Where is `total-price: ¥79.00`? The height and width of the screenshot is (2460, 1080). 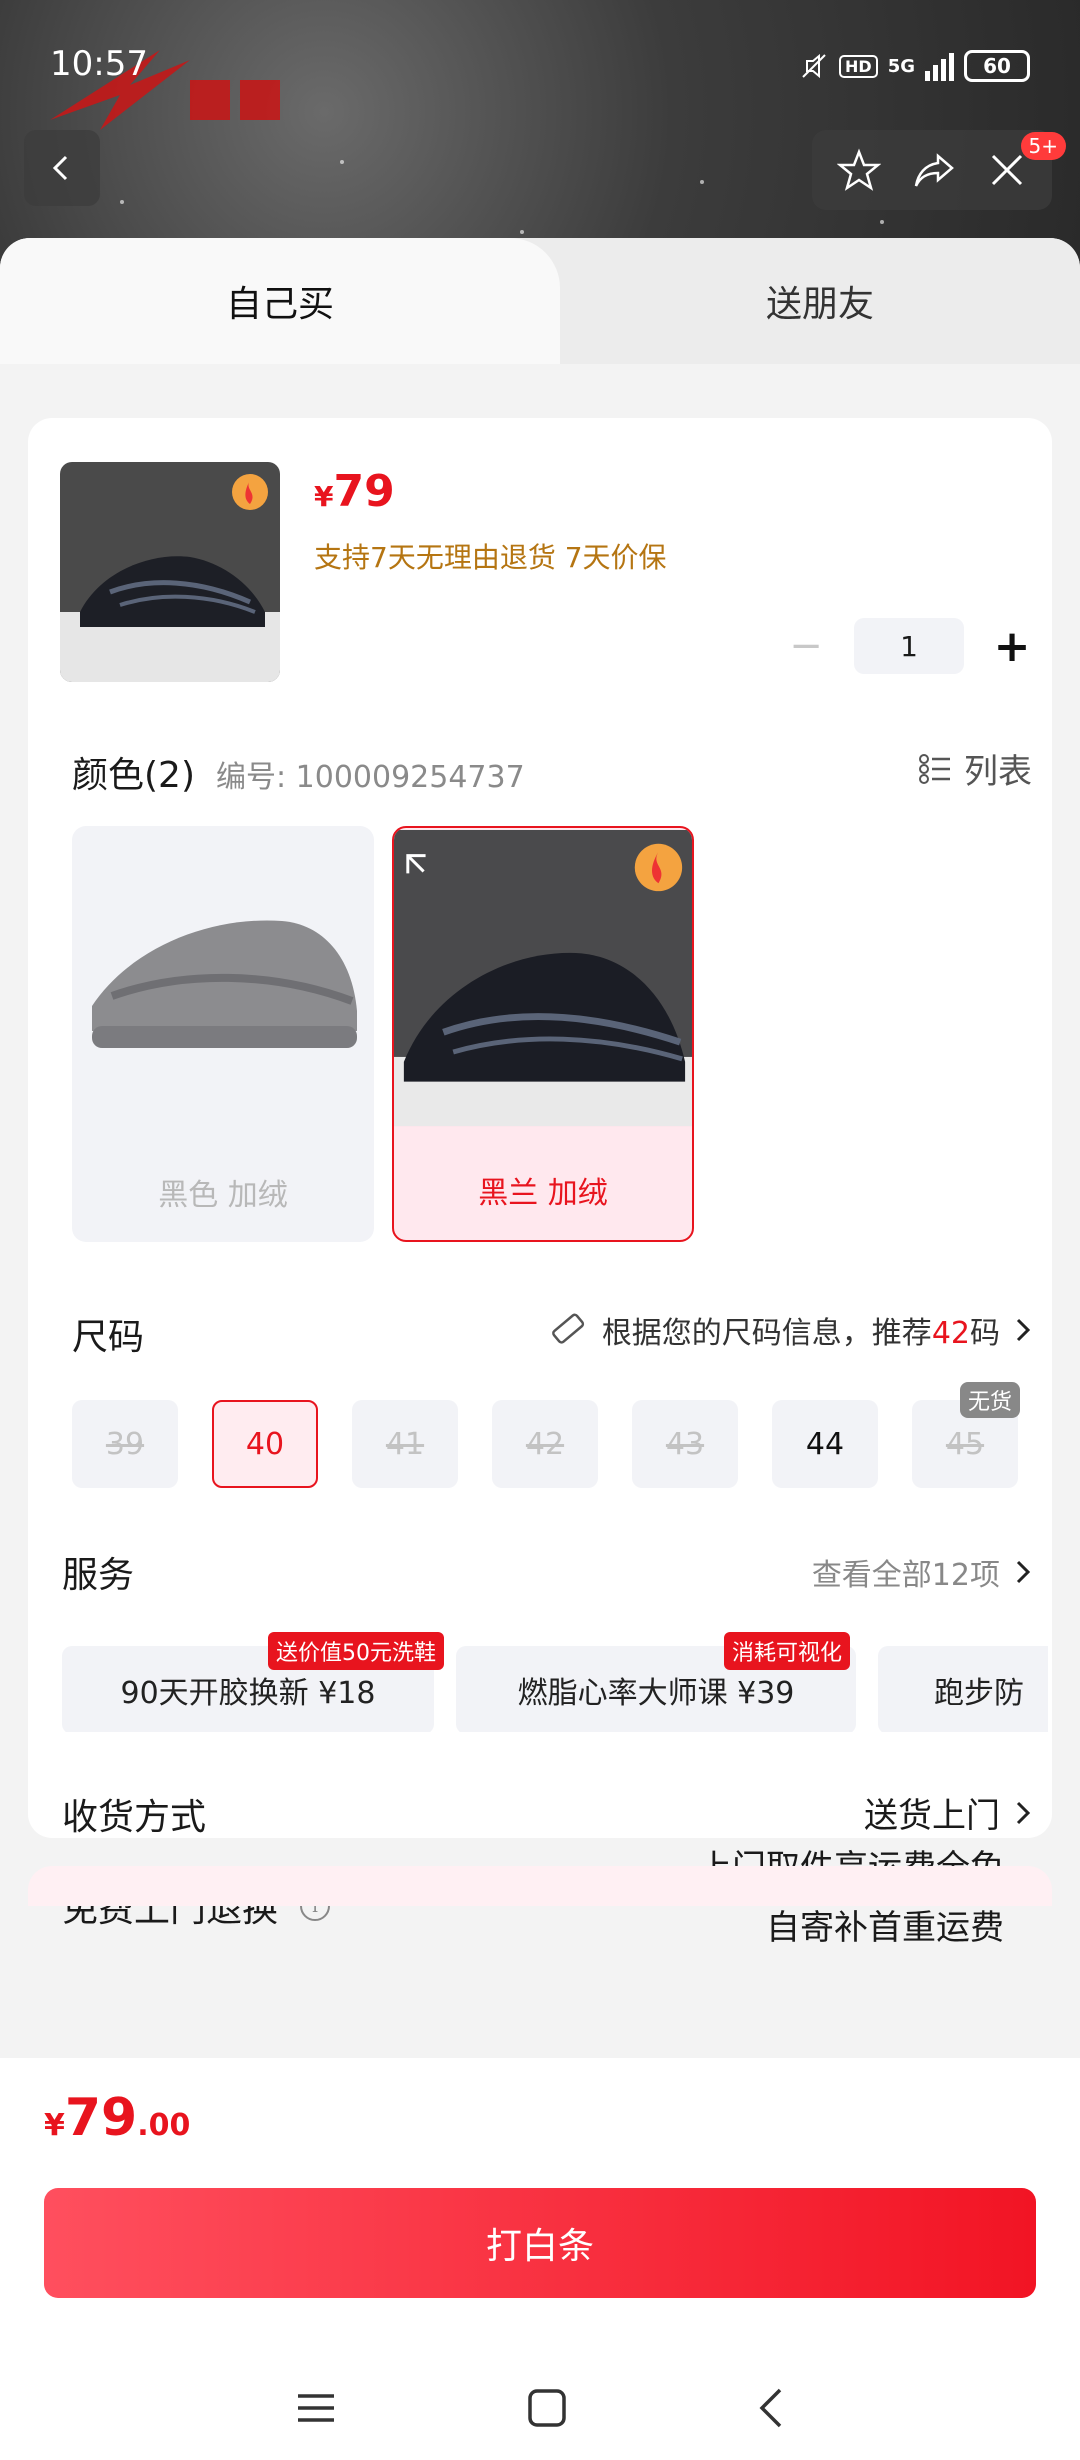
total-price: ¥79.00 is located at coordinates (117, 2118).